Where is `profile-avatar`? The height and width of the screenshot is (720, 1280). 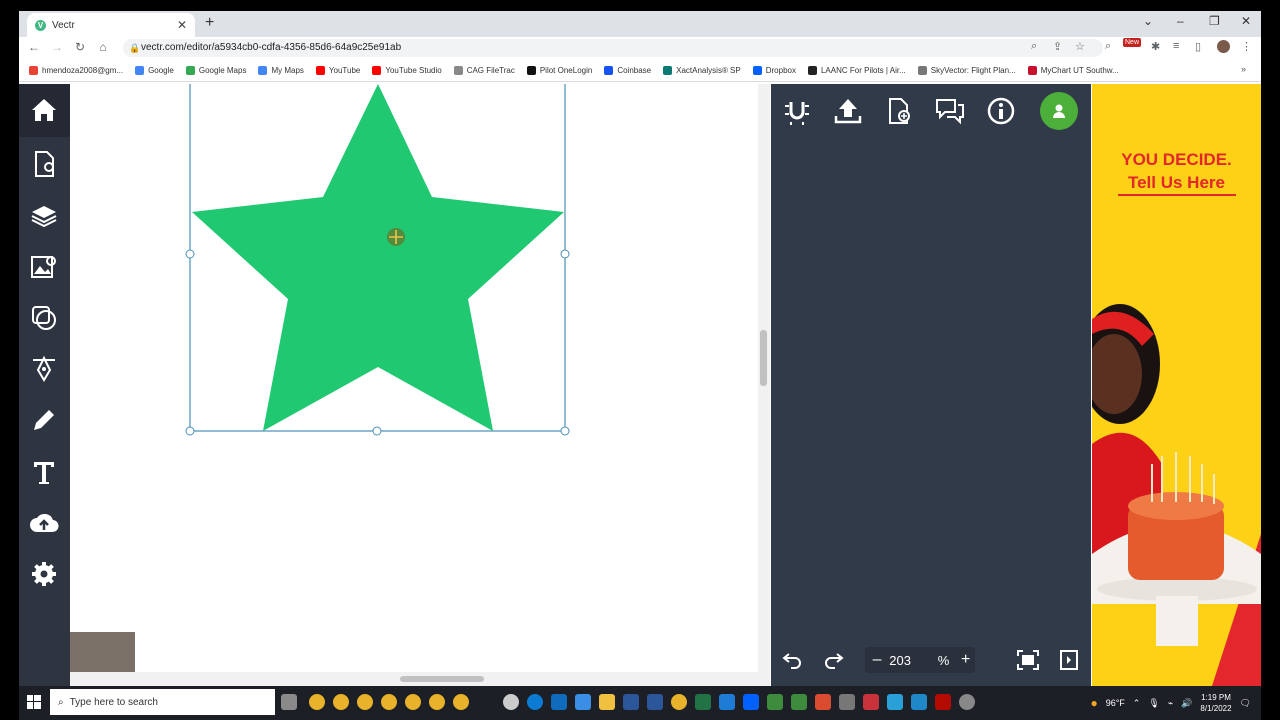
profile-avatar is located at coordinates (1223, 46).